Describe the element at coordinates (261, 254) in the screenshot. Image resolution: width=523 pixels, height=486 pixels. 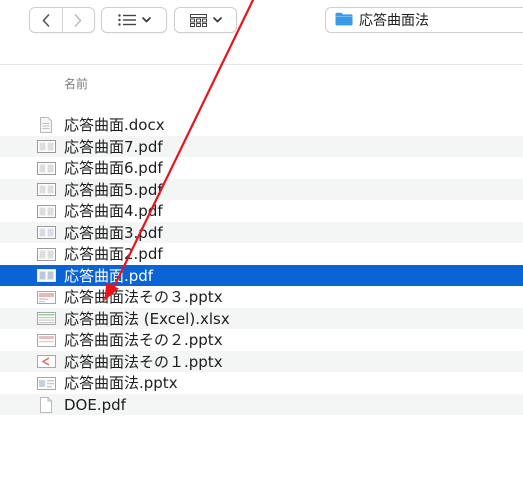
I see `list-item: 応答曲面2.pdf` at that location.